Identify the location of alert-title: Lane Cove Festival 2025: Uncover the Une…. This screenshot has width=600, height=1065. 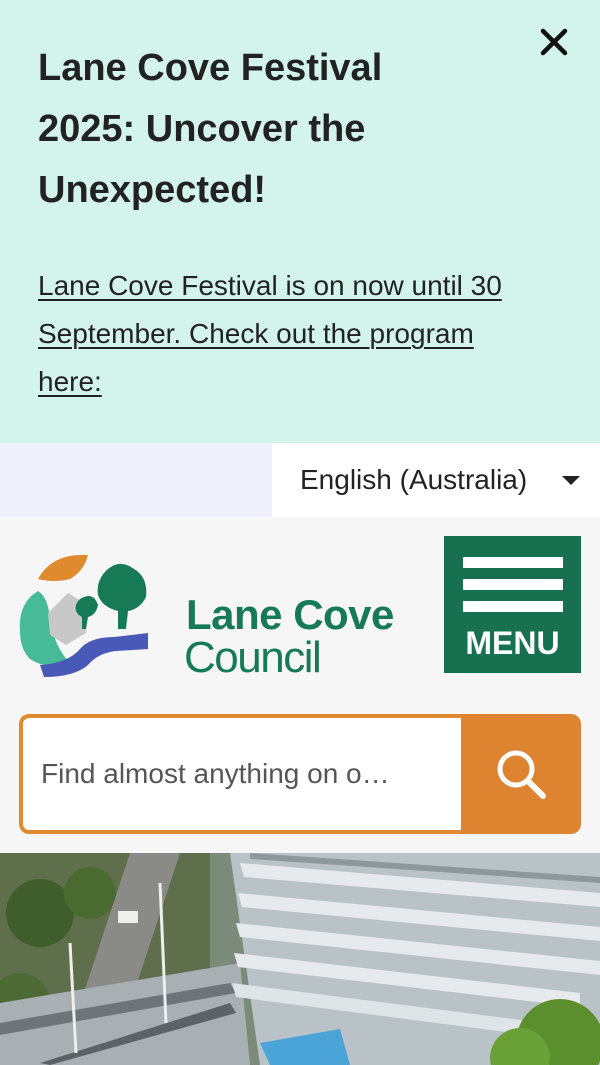
(210, 129).